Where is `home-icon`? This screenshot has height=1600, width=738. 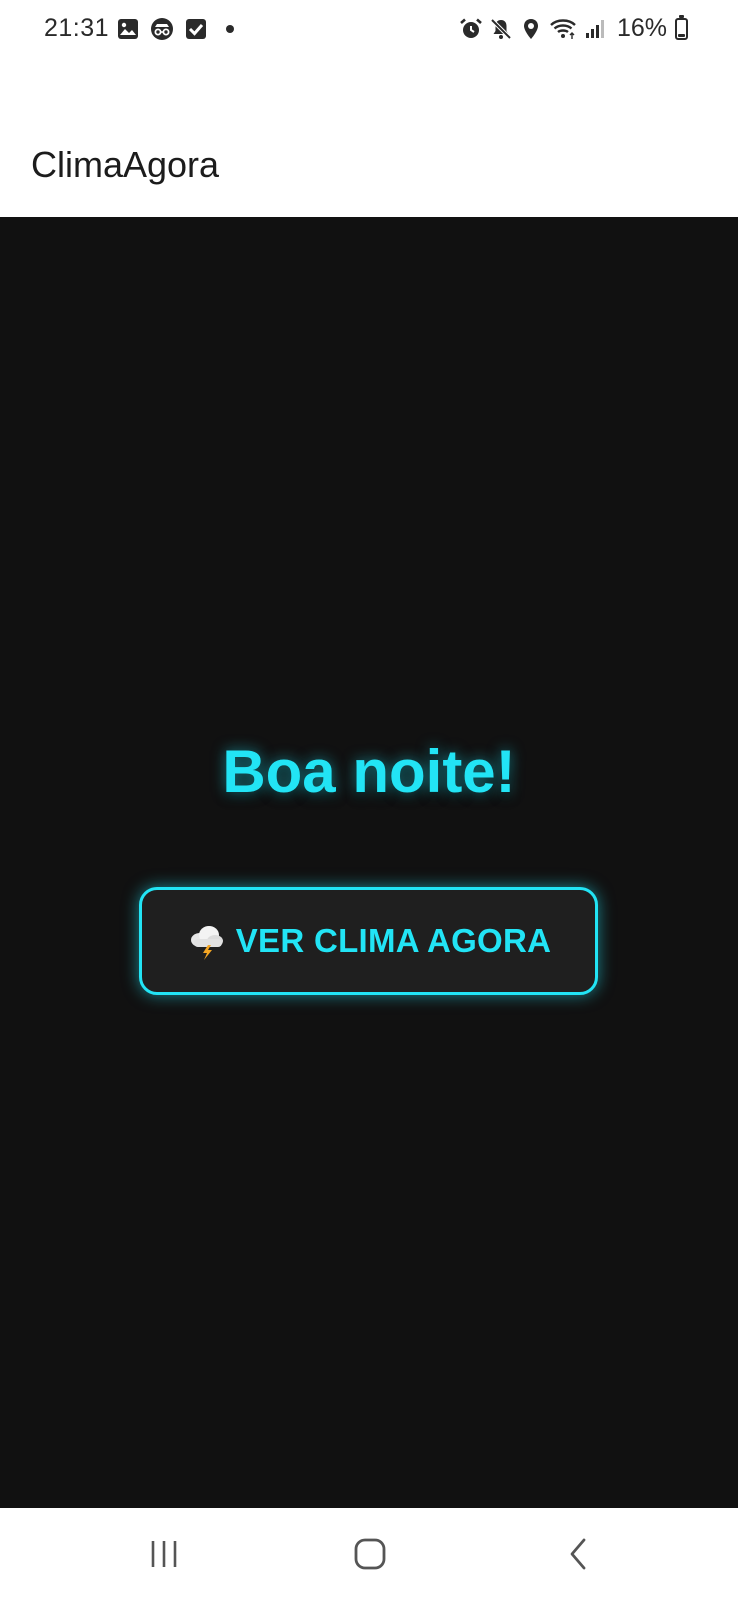
home-icon is located at coordinates (370, 1554).